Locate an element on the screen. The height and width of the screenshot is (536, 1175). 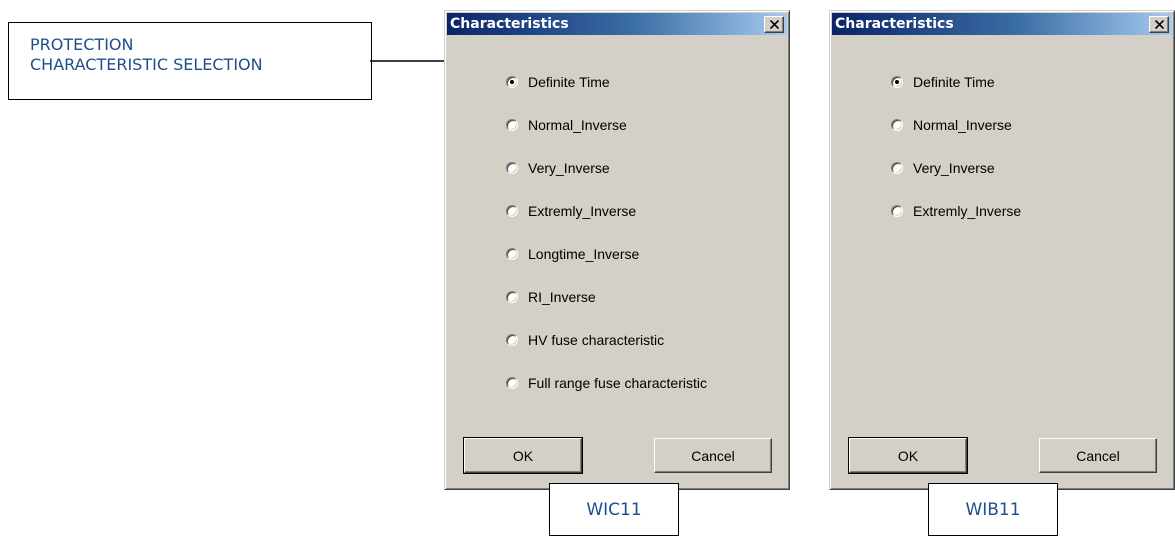
dialog-caption-wib11: WIB11 is located at coordinates (993, 509).